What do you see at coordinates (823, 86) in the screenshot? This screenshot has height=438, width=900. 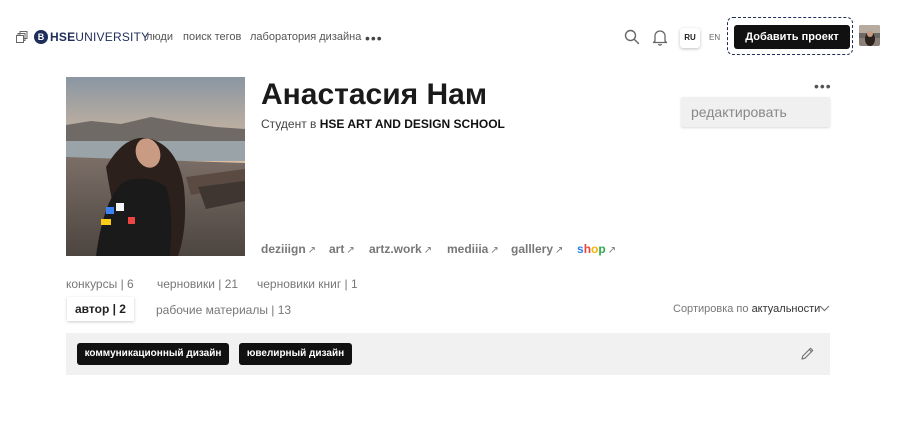 I see `profile-more-button: •••` at bounding box center [823, 86].